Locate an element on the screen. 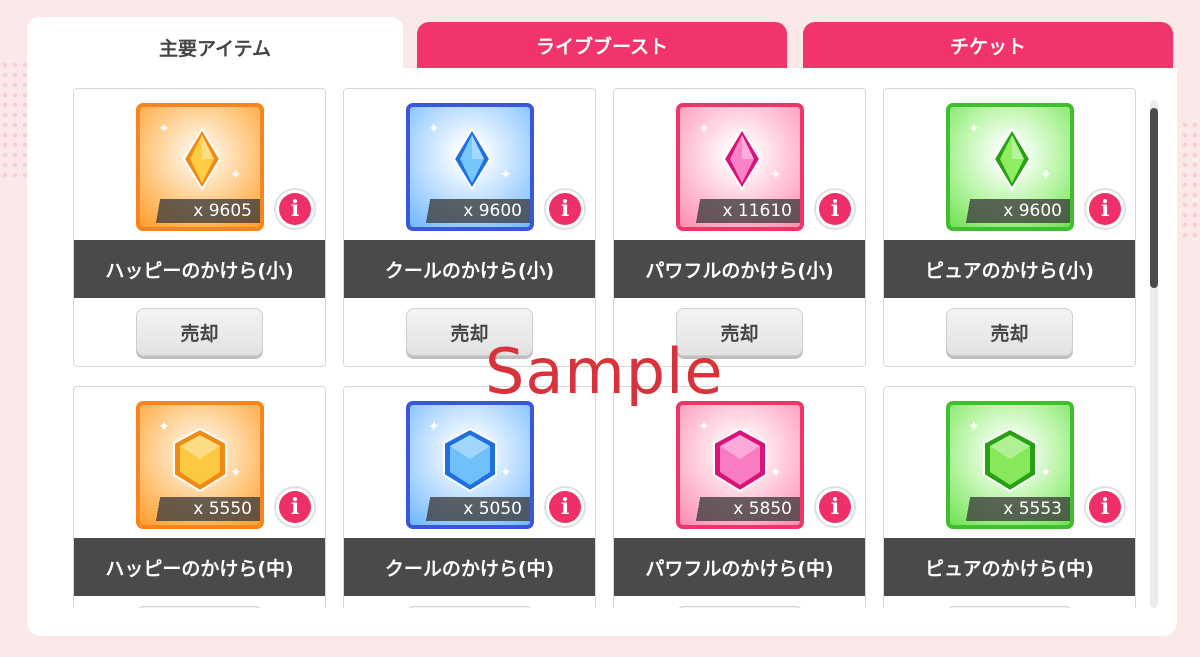 This screenshot has width=1200, height=657. item-card: ✦ ✦ x 5850 i パワフルのかけら(中) 売却 is located at coordinates (739, 497).